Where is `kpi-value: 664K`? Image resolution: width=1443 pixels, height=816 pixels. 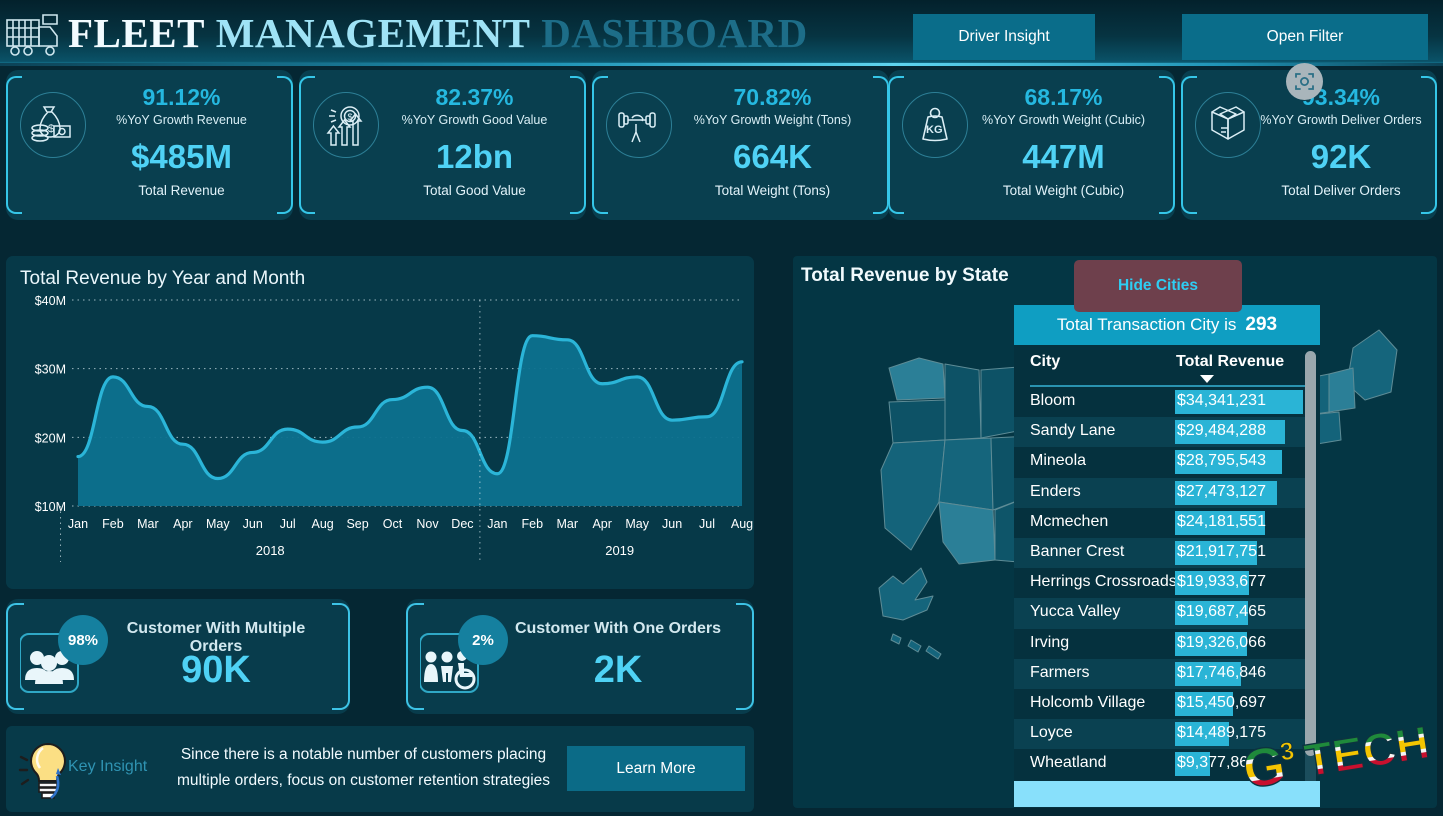 kpi-value: 664K is located at coordinates (772, 156).